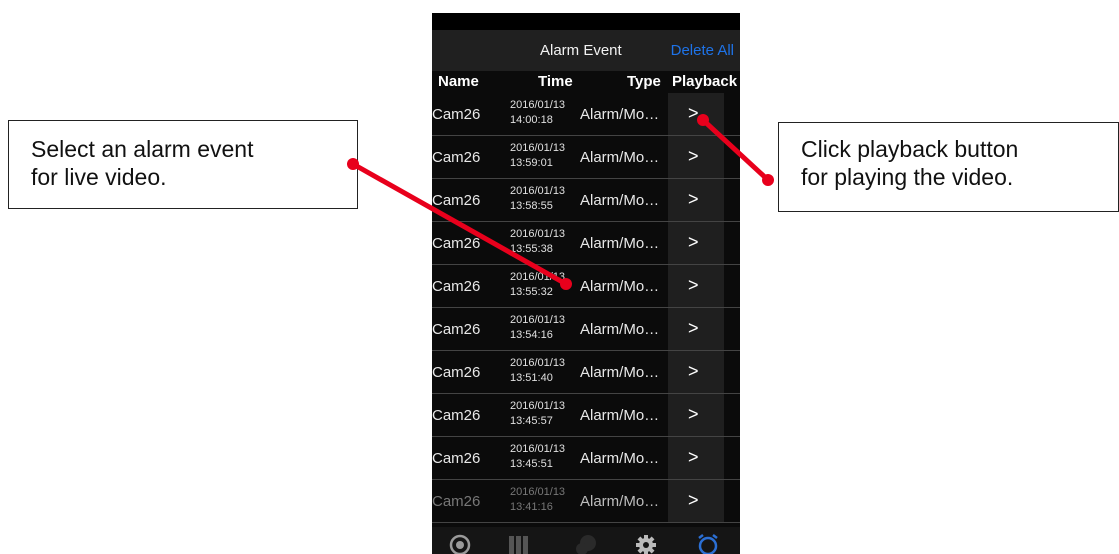  Describe the element at coordinates (702, 50) in the screenshot. I see `delete-all-button: Delete All` at that location.